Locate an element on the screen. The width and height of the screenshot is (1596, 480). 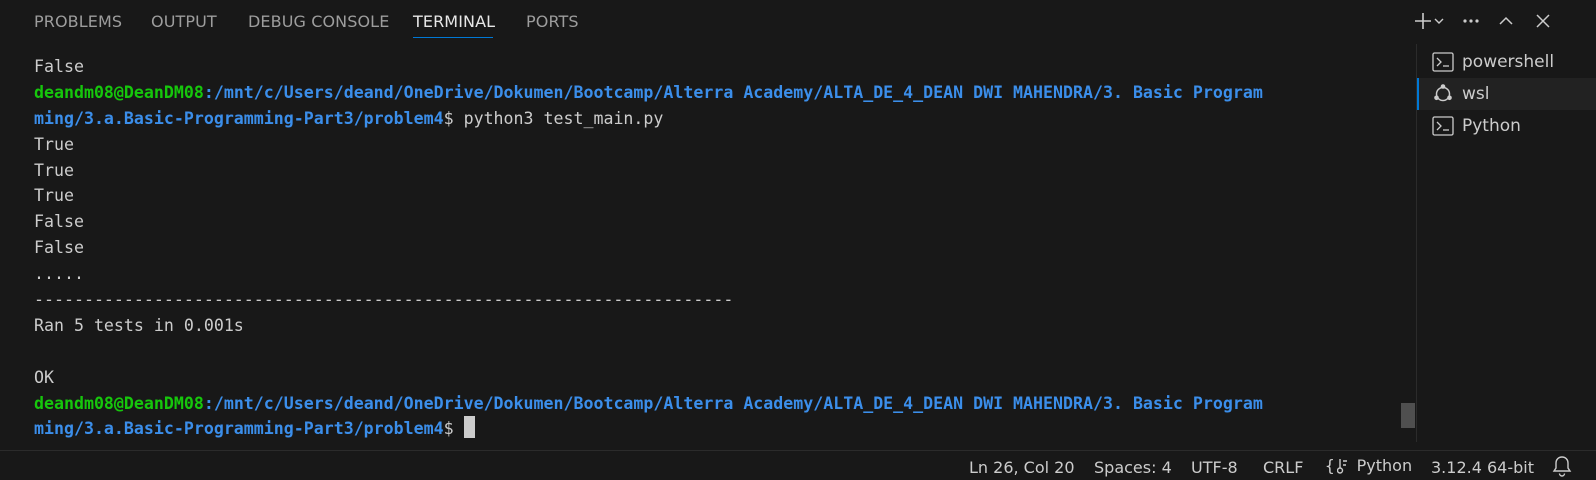
file-encoding: UTF-8 is located at coordinates (1214, 467).